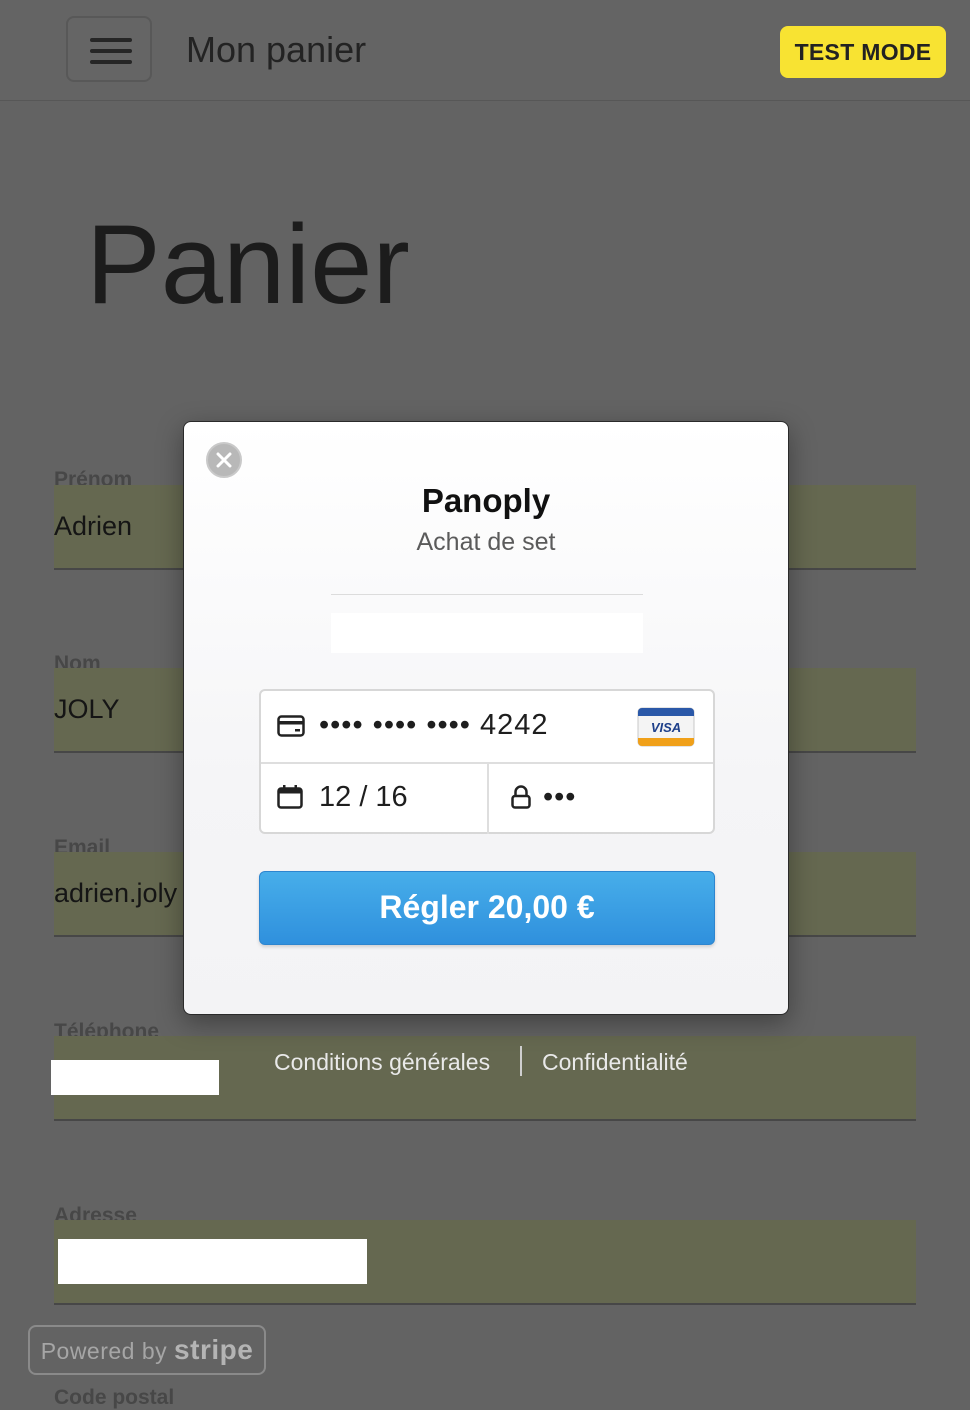 This screenshot has height=1410, width=970. What do you see at coordinates (276, 49) in the screenshot?
I see `app-title: Mon panier` at bounding box center [276, 49].